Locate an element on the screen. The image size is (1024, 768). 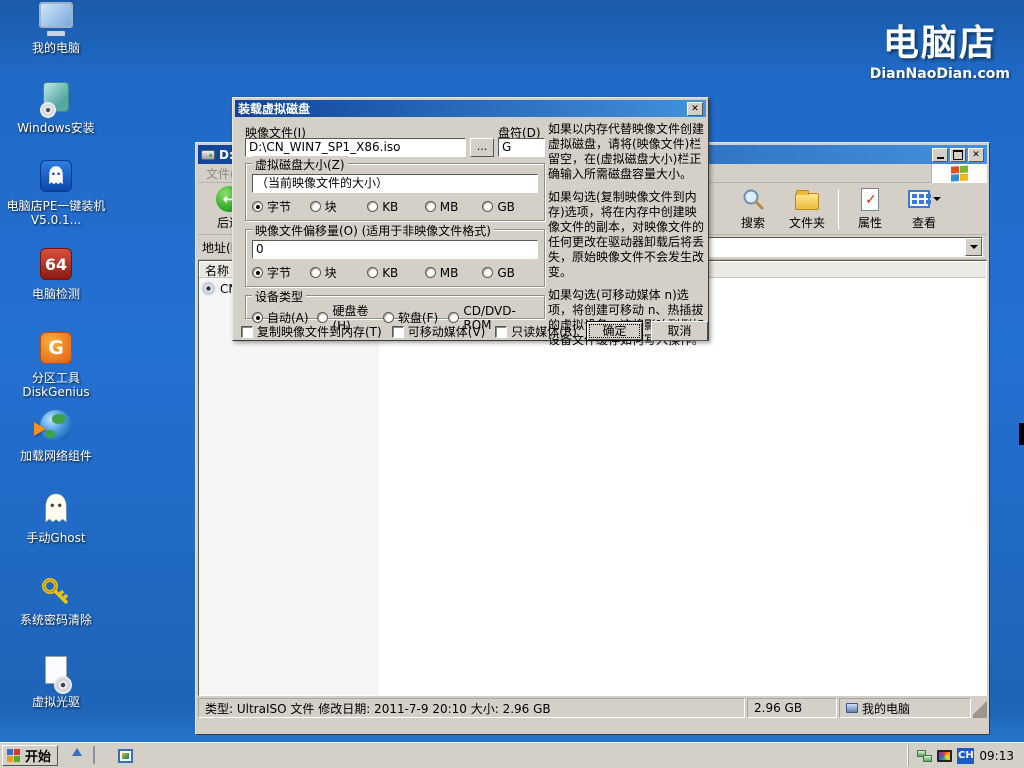
offset-group-title: 映像文件偏移量(O) (适用于非映像文件格式) is located at coordinates (373, 230).